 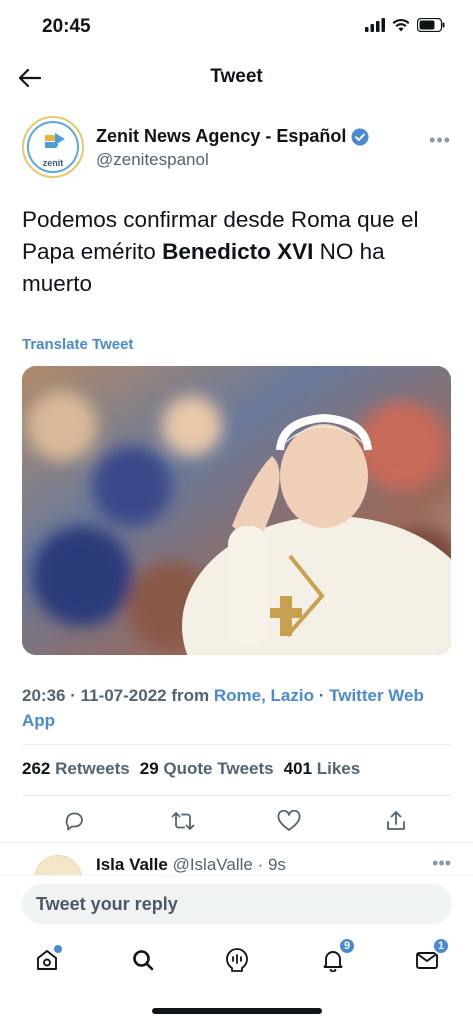 I want to click on reply-button, so click(x=74, y=821).